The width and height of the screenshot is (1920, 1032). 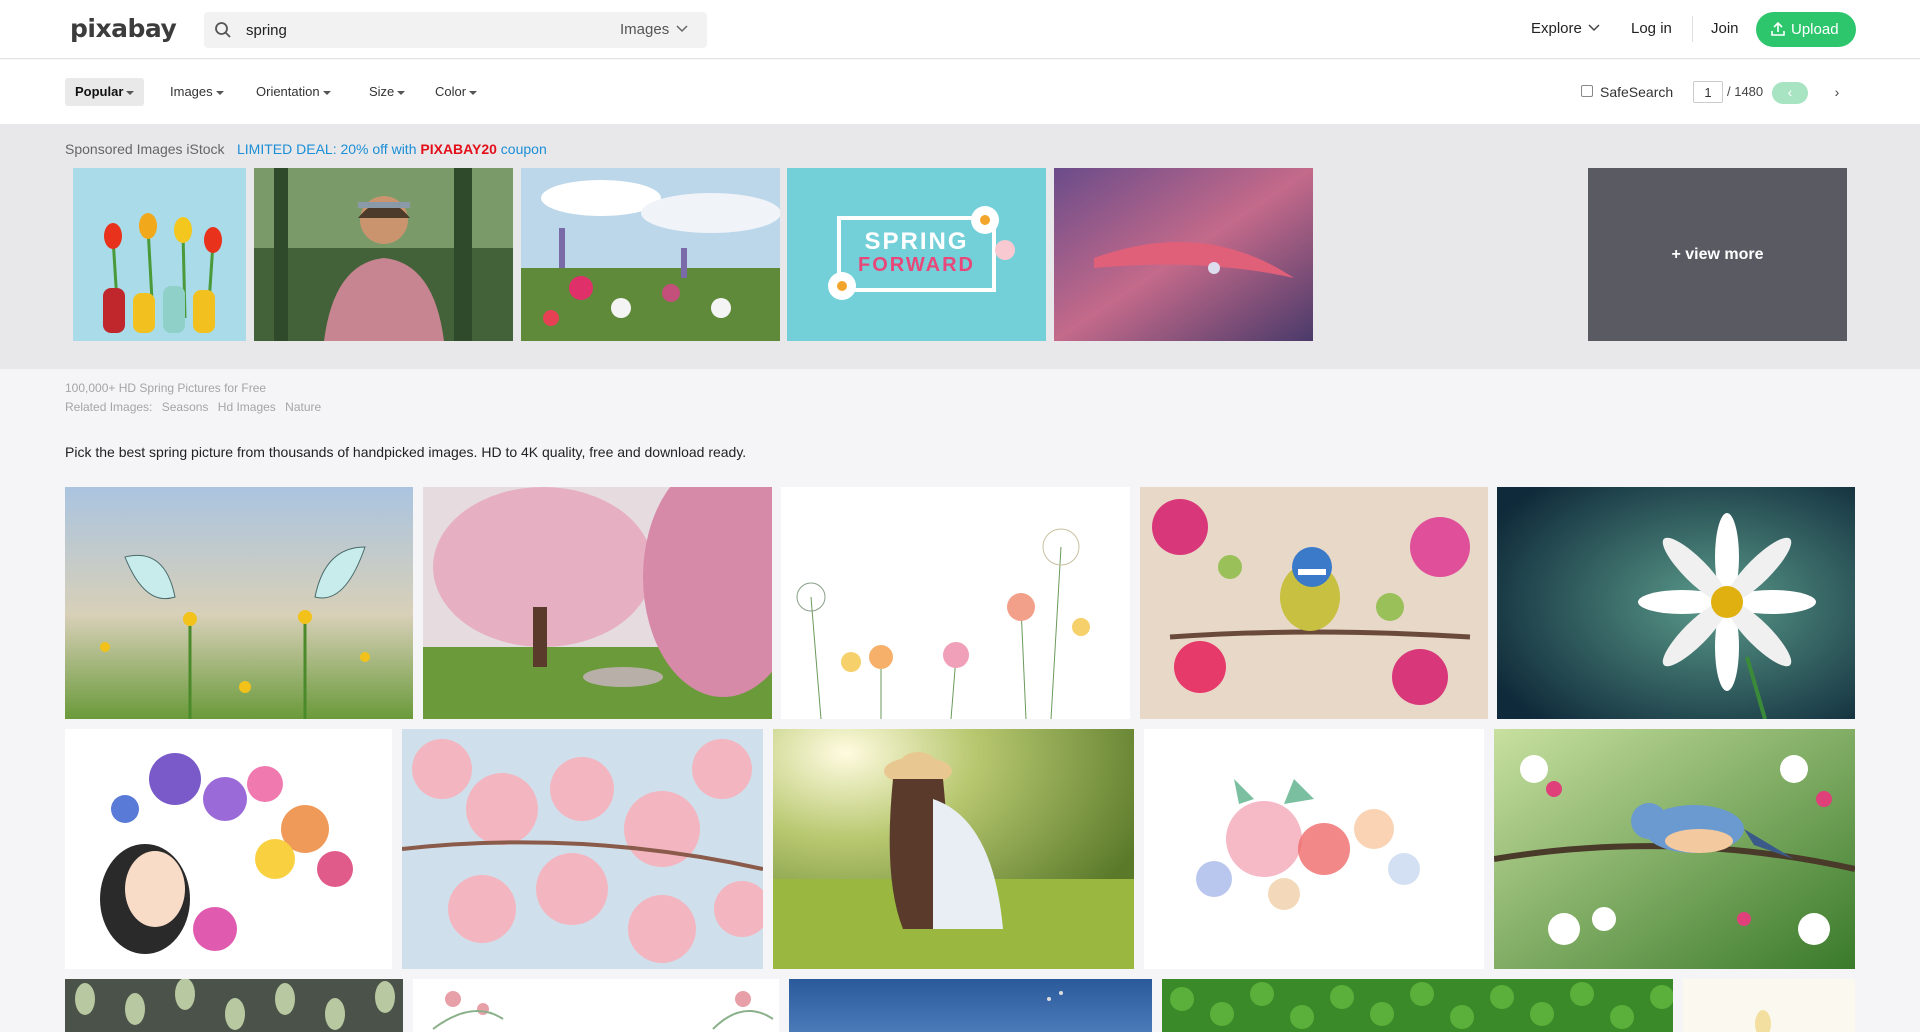 What do you see at coordinates (916, 265) in the screenshot?
I see `banner-forward-text: FORWARD` at bounding box center [916, 265].